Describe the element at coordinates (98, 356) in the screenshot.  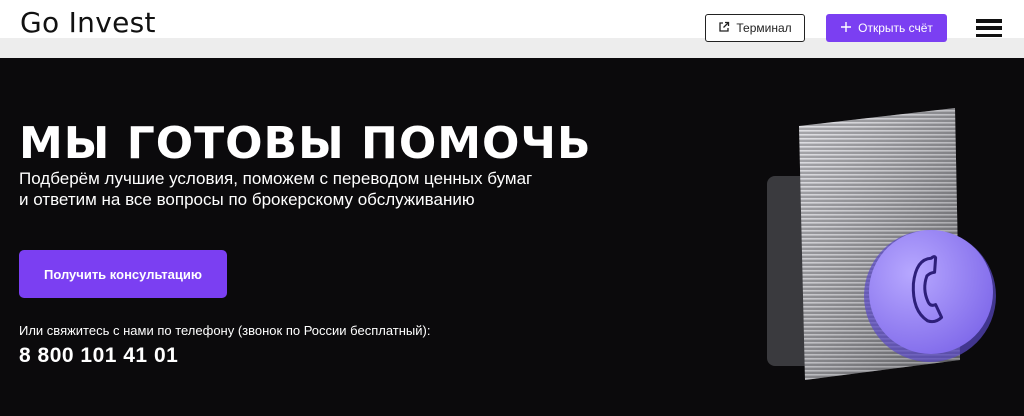
I see `phone-number: 8 800 101 41 01` at that location.